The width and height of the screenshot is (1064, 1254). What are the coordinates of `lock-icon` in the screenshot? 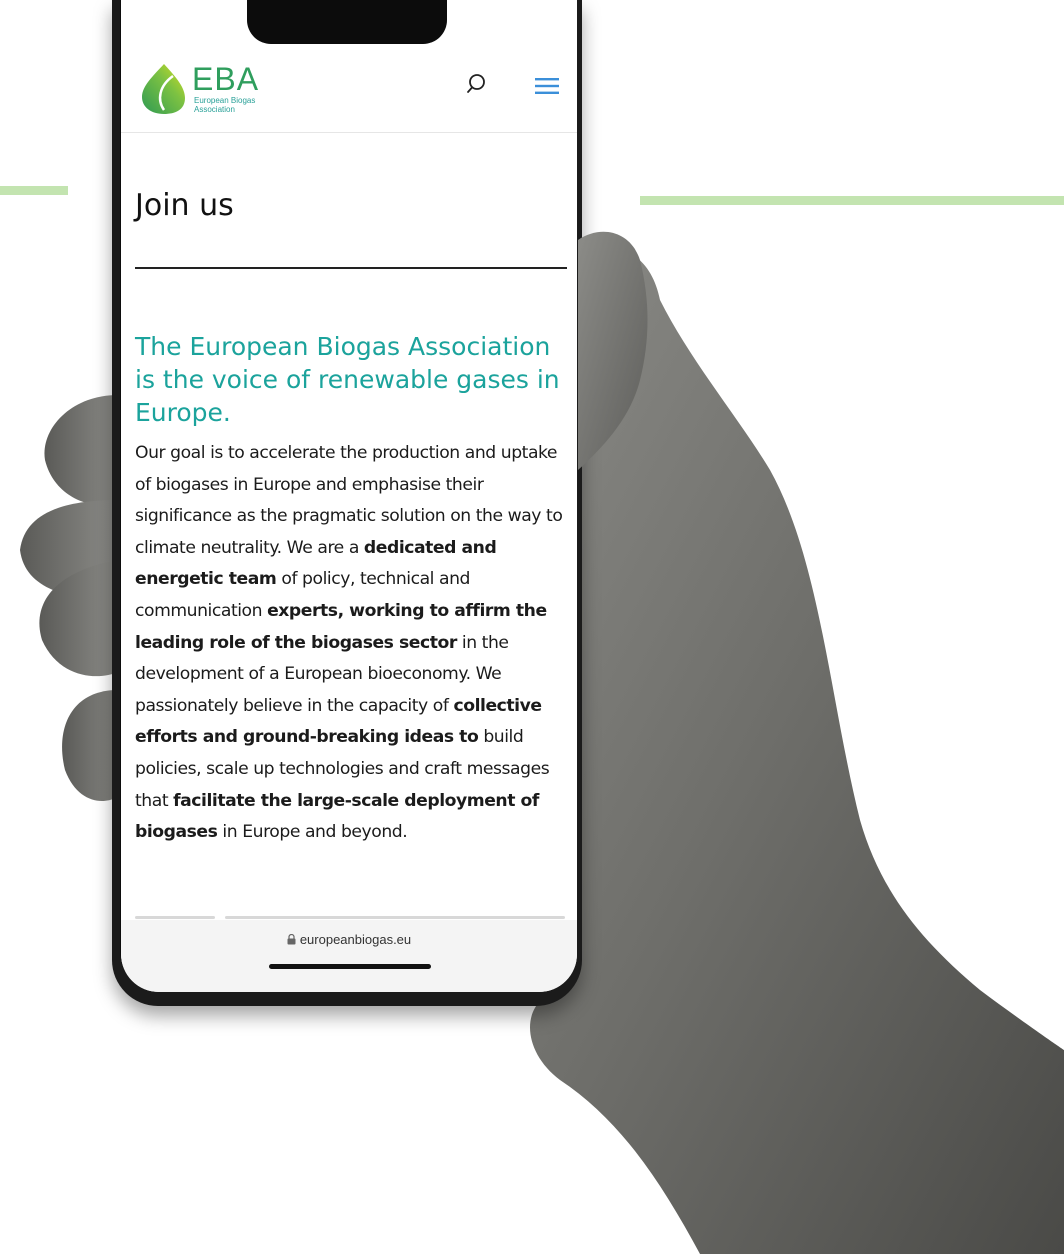 It's located at (291, 939).